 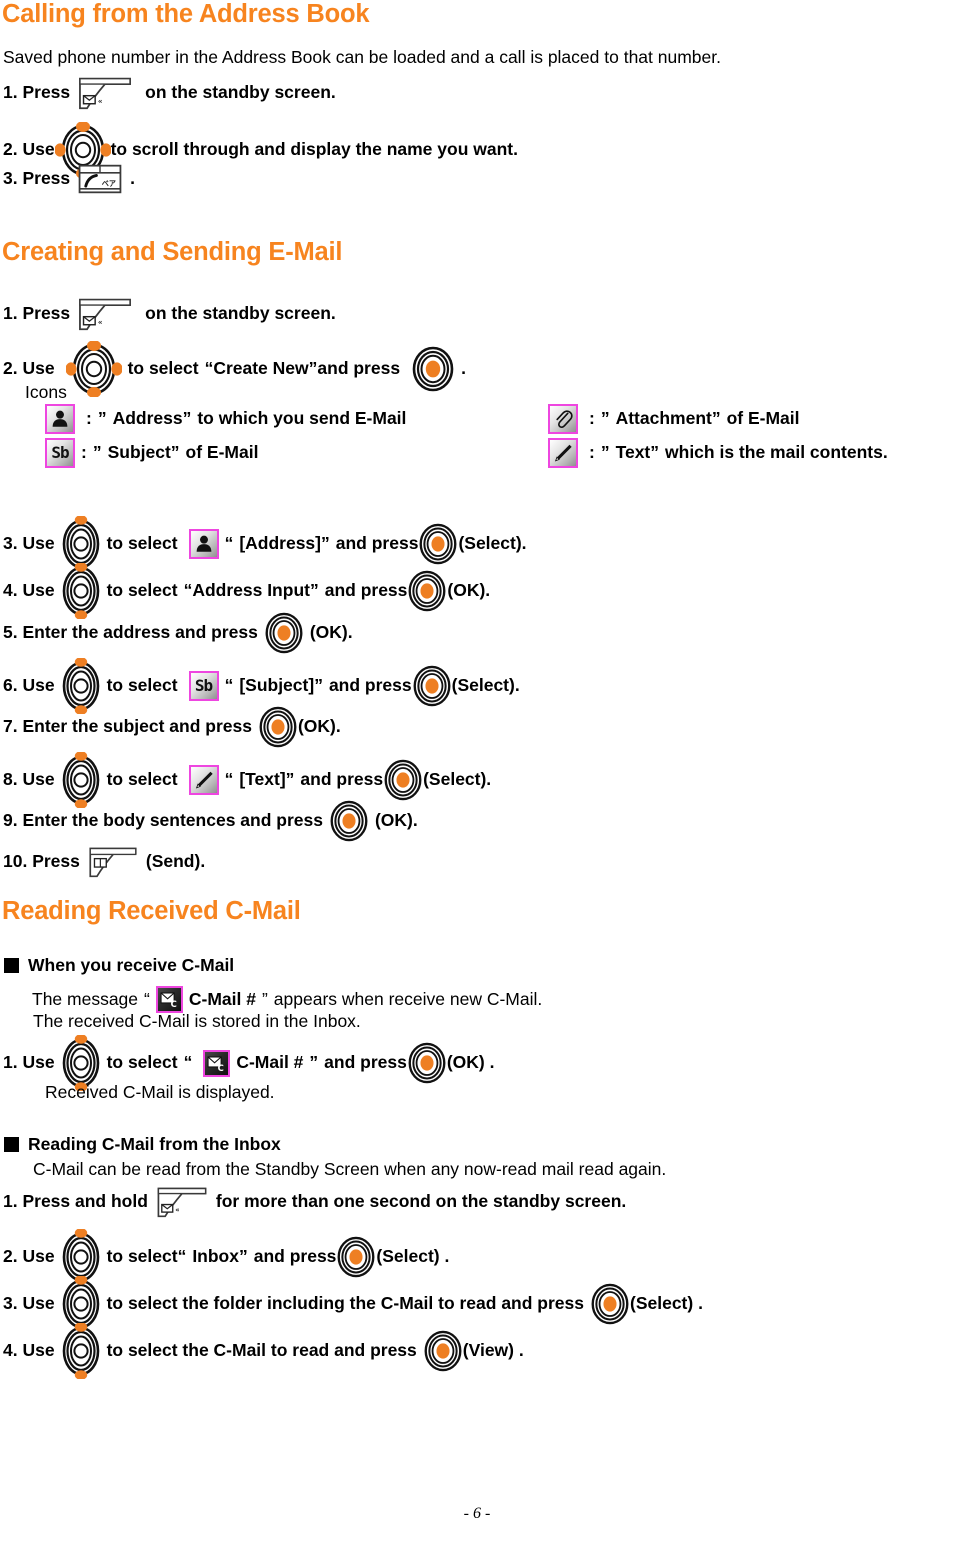 What do you see at coordinates (493, 1350) in the screenshot?
I see `cmail-block2-step-4-tail: (View) .` at bounding box center [493, 1350].